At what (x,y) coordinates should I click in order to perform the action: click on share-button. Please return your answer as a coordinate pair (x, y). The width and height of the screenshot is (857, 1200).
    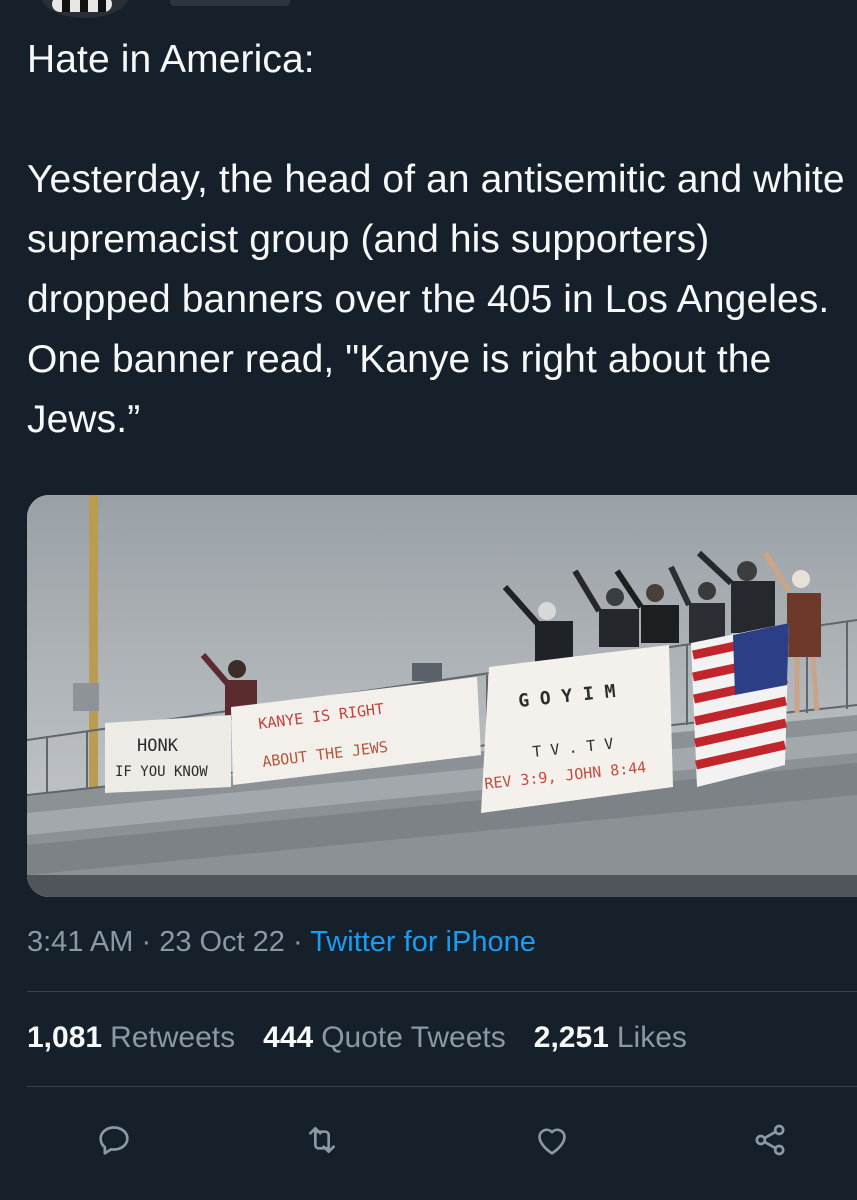
    Looking at the image, I should click on (770, 1140).